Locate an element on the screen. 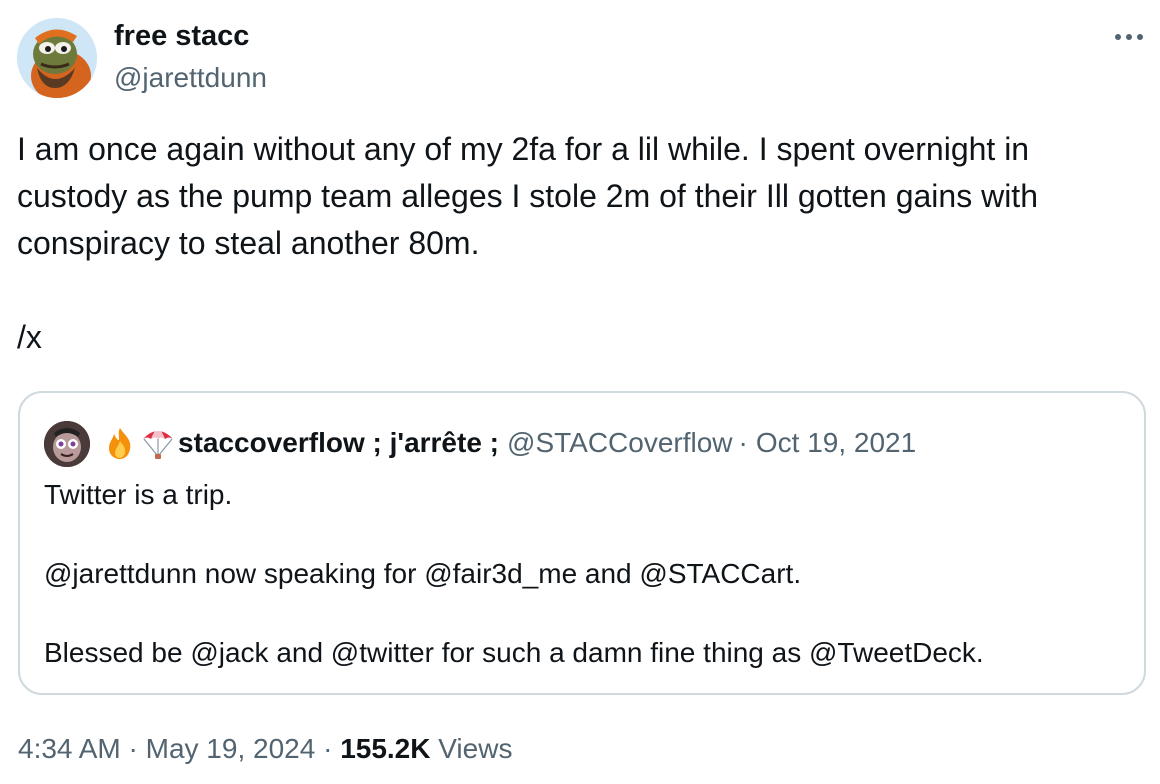  more-horizontal-icon is located at coordinates (1129, 37).